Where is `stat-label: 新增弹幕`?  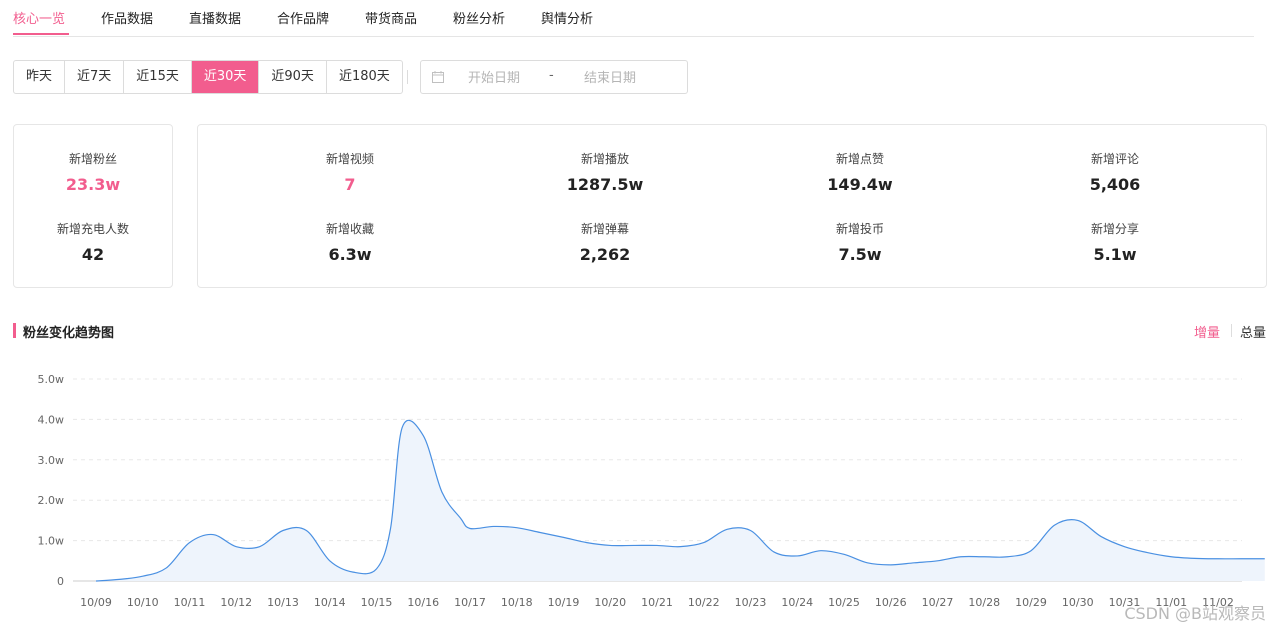 stat-label: 新增弹幕 is located at coordinates (604, 229).